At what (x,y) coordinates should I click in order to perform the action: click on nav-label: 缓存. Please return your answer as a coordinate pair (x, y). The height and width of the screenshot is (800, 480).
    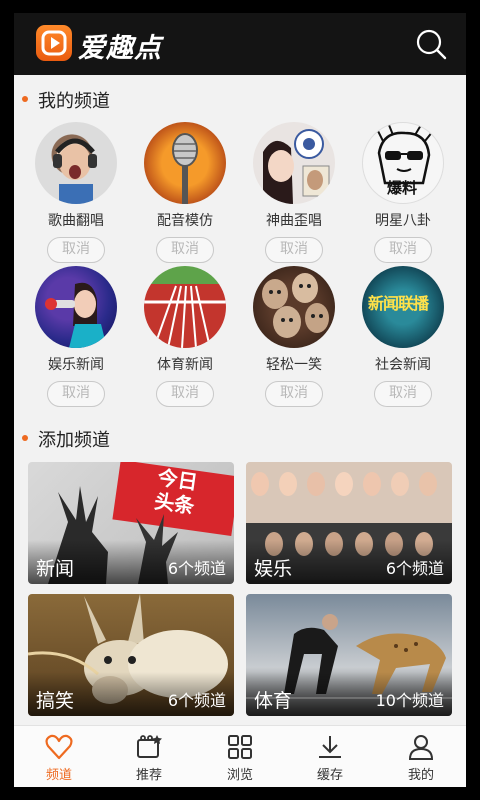
    Looking at the image, I should click on (329, 775).